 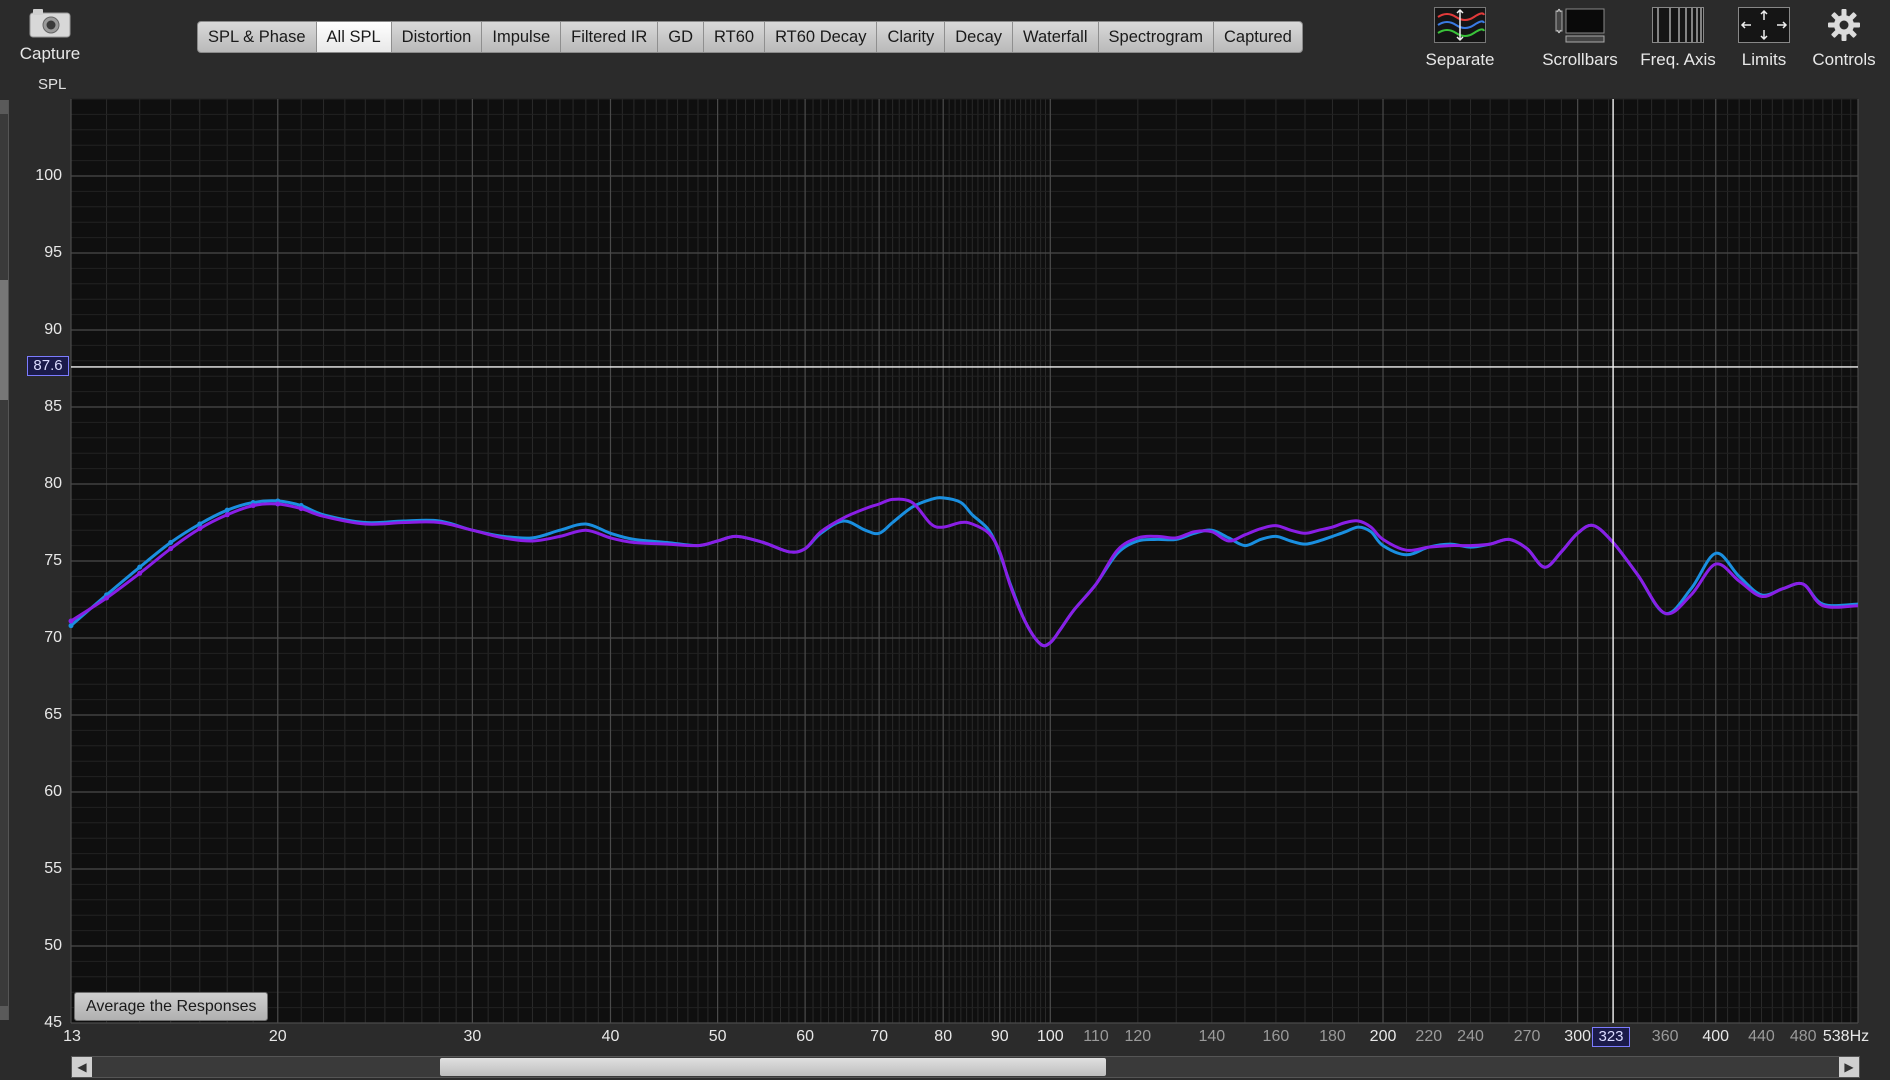 What do you see at coordinates (53, 483) in the screenshot?
I see `y-tick-label: 80` at bounding box center [53, 483].